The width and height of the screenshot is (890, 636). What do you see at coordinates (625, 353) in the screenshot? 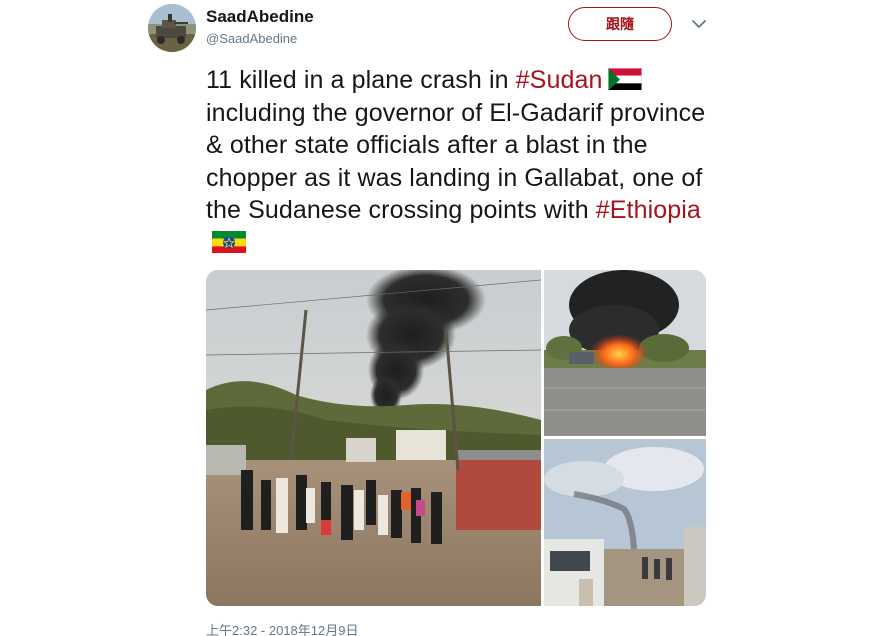
I see `photo-burning-wreck` at bounding box center [625, 353].